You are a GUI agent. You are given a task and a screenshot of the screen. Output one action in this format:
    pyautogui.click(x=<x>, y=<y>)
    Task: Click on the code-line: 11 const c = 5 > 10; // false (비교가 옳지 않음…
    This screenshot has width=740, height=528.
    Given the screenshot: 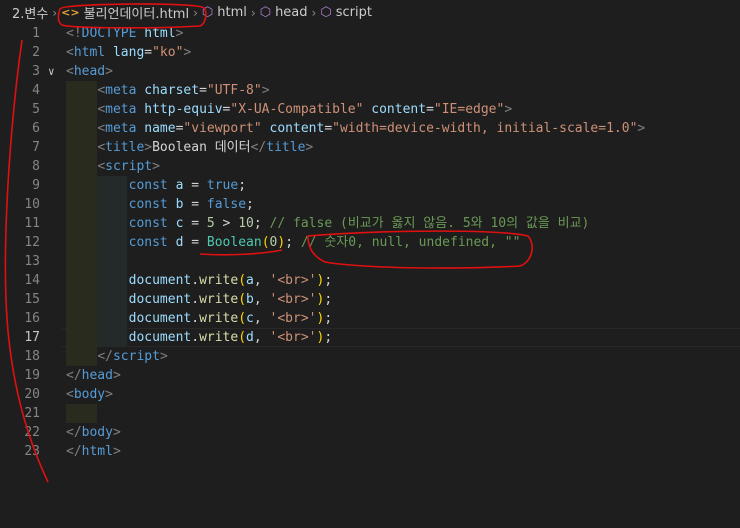 What is the action you would take?
    pyautogui.click(x=370, y=223)
    